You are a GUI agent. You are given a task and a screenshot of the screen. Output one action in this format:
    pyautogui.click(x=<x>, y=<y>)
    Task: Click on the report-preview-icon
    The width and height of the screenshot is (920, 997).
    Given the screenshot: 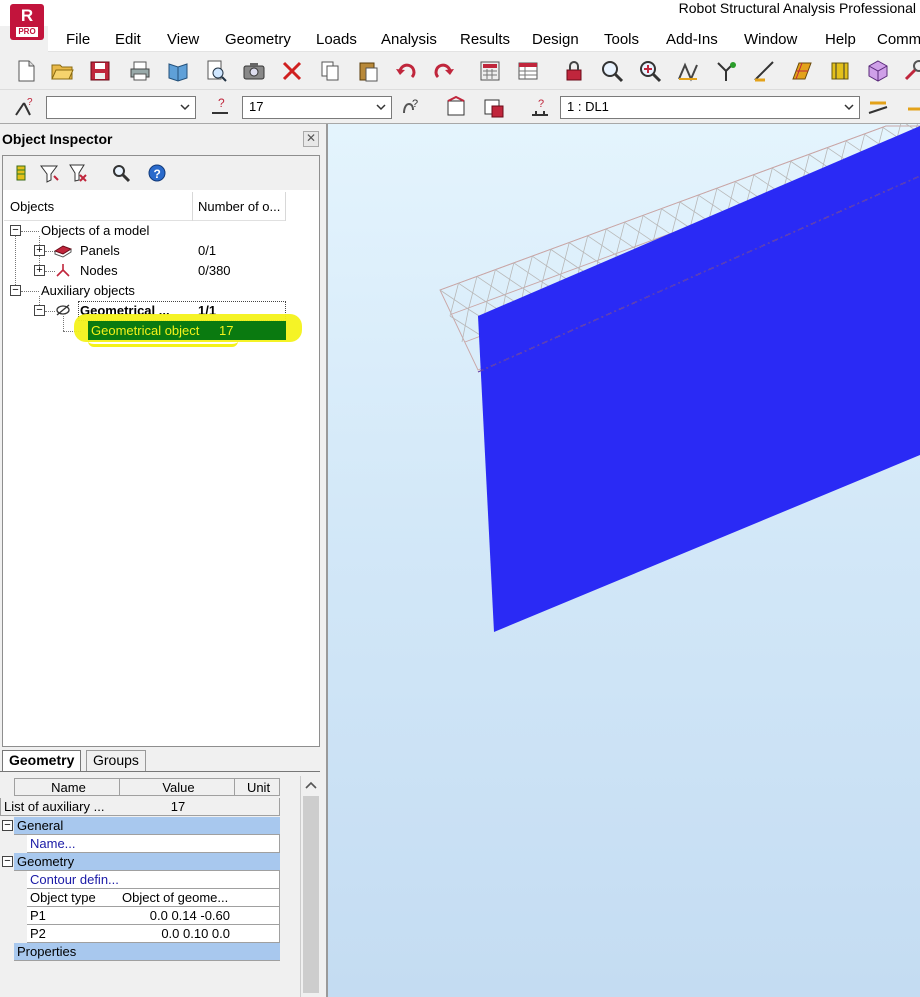 What is the action you would take?
    pyautogui.click(x=216, y=71)
    